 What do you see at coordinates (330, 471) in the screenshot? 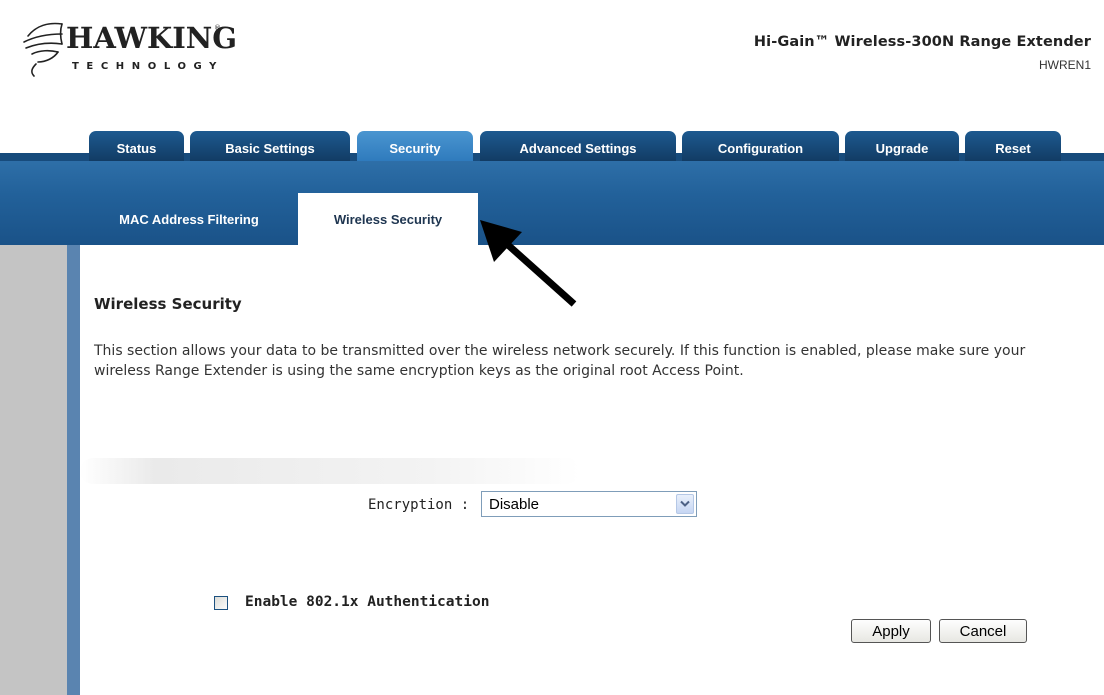
I see `divider-band` at bounding box center [330, 471].